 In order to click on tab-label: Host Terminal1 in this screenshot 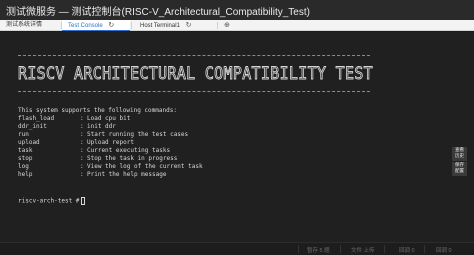, I will do `click(160, 26)`.